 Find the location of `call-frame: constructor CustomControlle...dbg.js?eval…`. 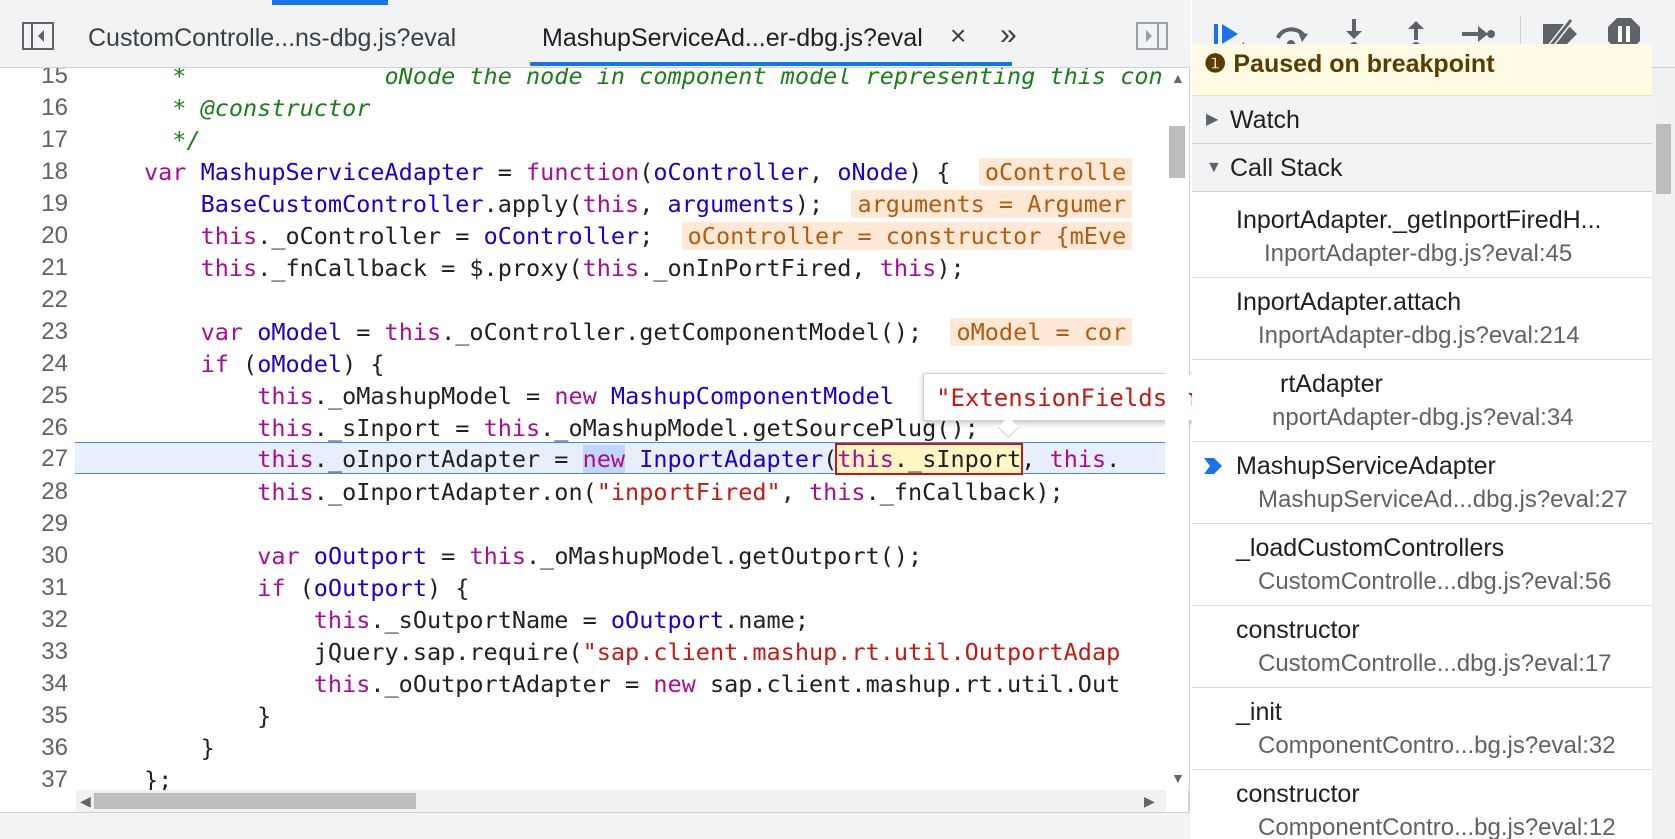

call-frame: constructor CustomControlle...dbg.js?eval… is located at coordinates (1422, 647).